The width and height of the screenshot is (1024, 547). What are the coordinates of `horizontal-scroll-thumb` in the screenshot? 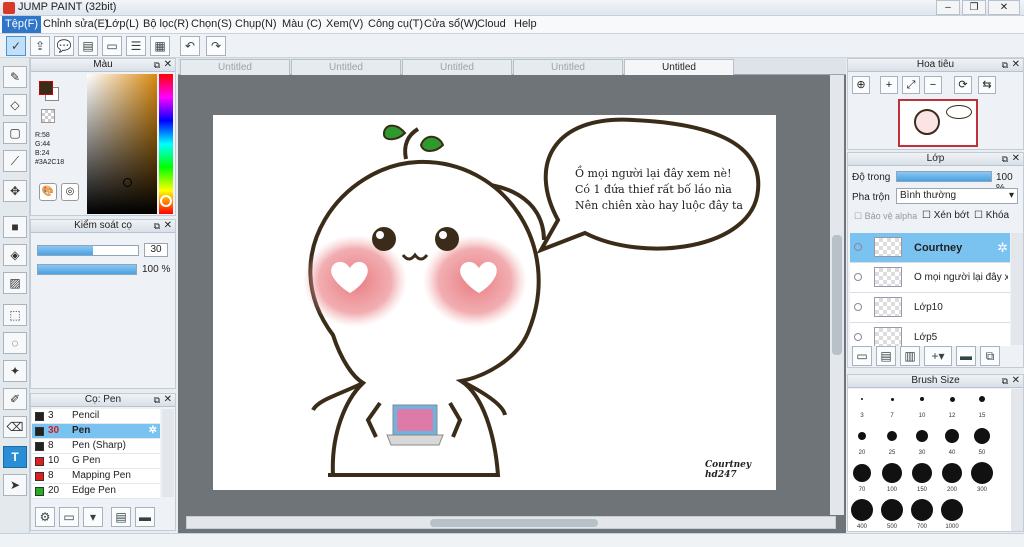 It's located at (514, 523).